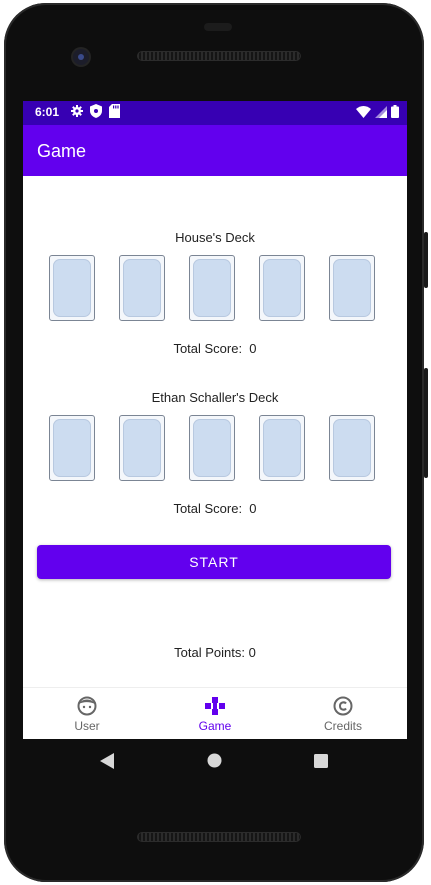  What do you see at coordinates (219, 837) in the screenshot?
I see `bottom-speaker-grille` at bounding box center [219, 837].